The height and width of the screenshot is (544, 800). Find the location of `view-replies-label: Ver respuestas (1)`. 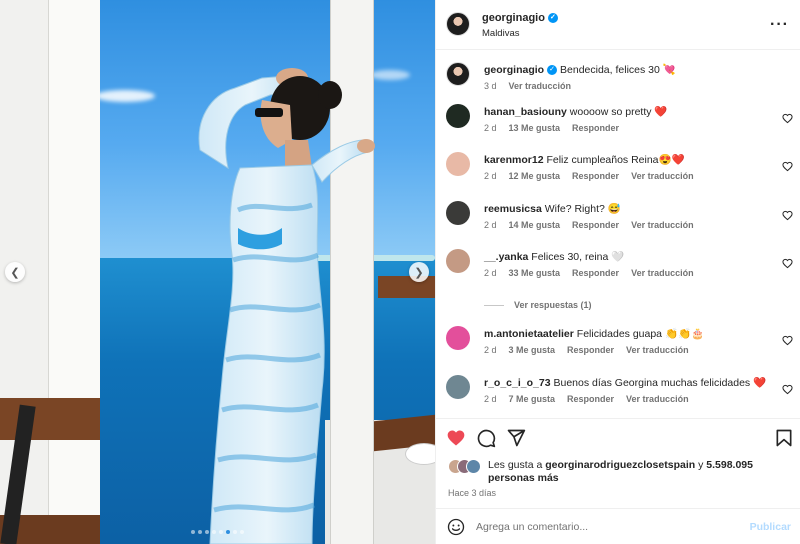

view-replies-label: Ver respuestas (1) is located at coordinates (553, 305).